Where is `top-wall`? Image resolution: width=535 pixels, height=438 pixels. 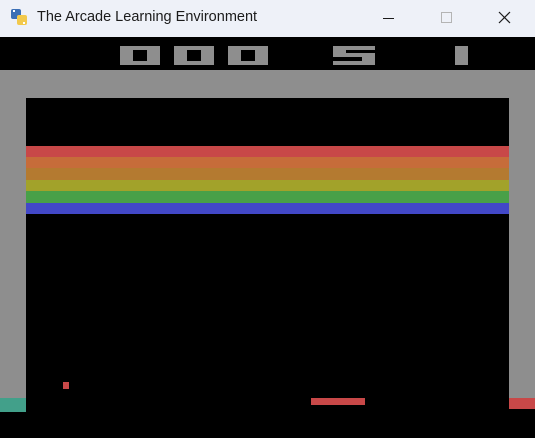
top-wall is located at coordinates (267, 84).